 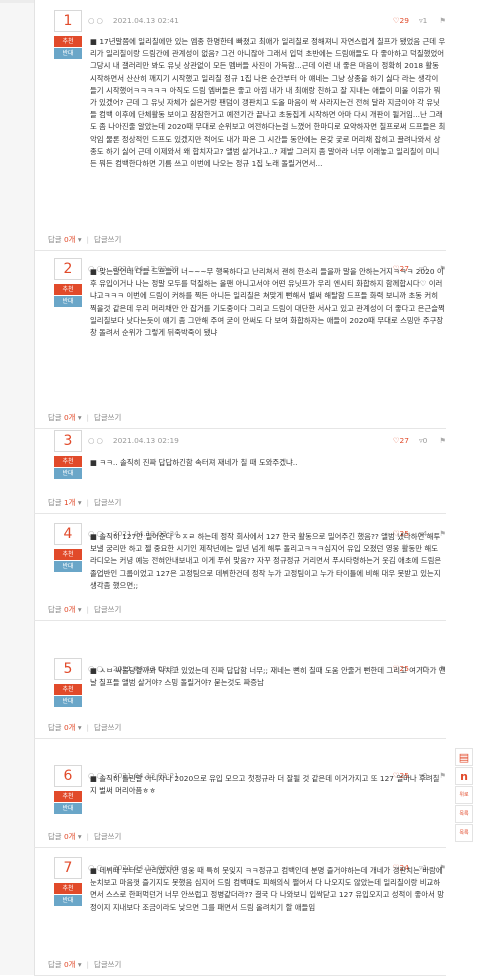 I want to click on comment-number: 3, so click(x=68, y=441).